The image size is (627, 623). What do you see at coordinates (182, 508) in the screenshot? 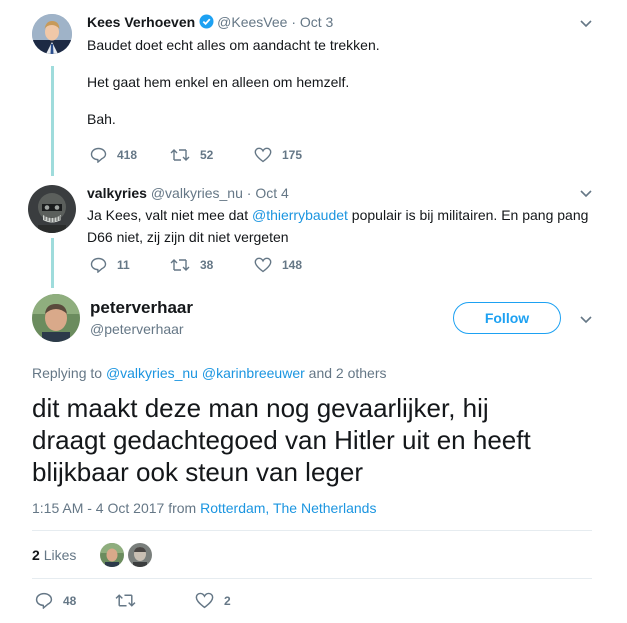
I see `from-label: from` at bounding box center [182, 508].